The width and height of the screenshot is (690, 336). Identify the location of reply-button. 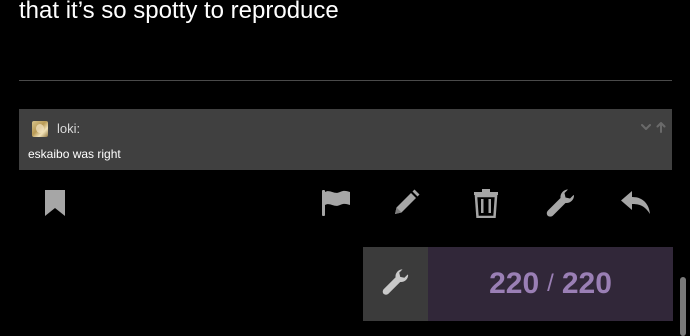
(636, 203).